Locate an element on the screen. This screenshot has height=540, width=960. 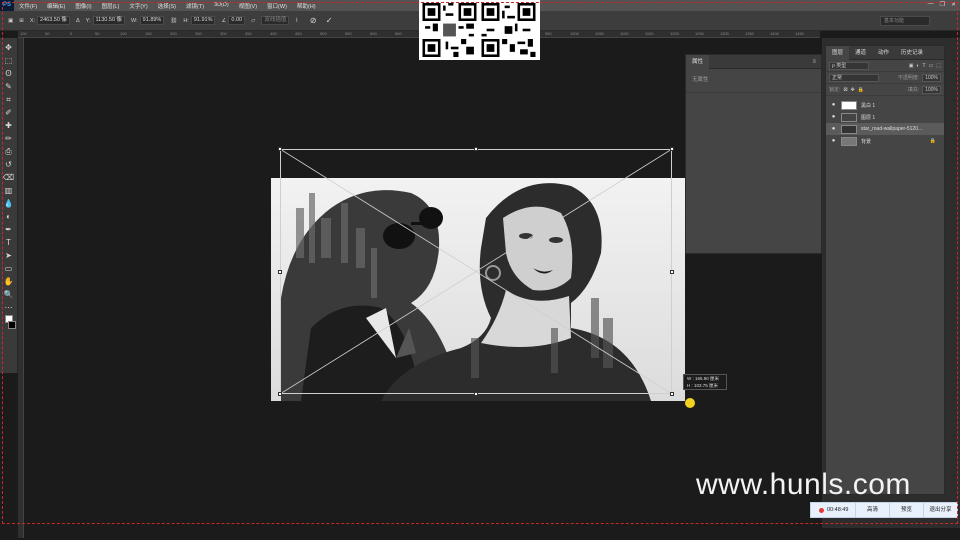
angle-input: 0.00 is located at coordinates (237, 20).